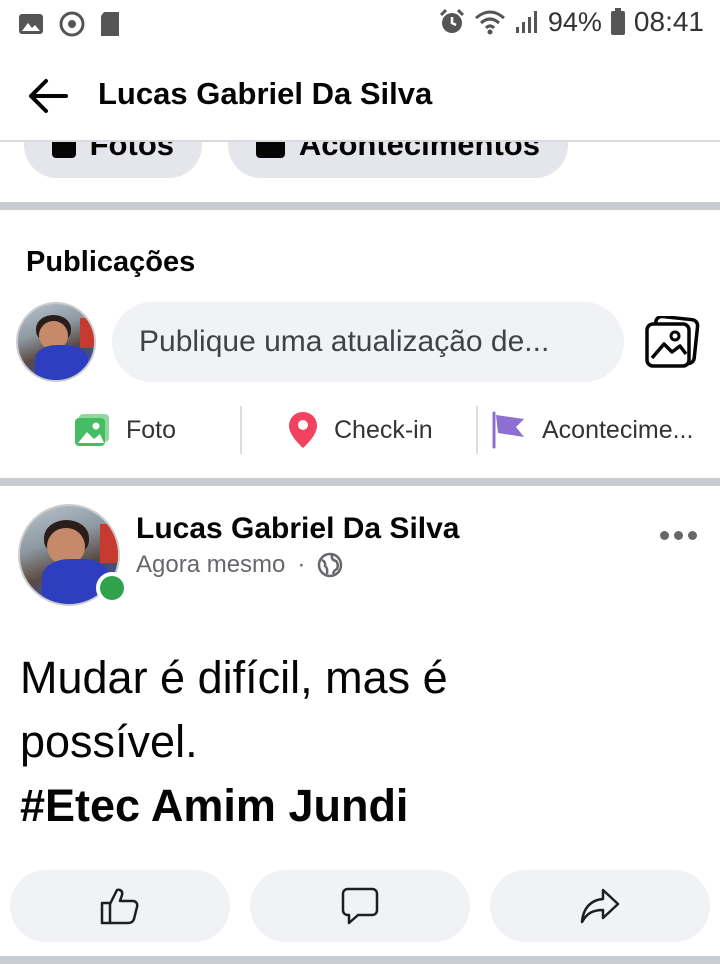  What do you see at coordinates (419, 152) in the screenshot?
I see `chip-label: Acontecimentos` at bounding box center [419, 152].